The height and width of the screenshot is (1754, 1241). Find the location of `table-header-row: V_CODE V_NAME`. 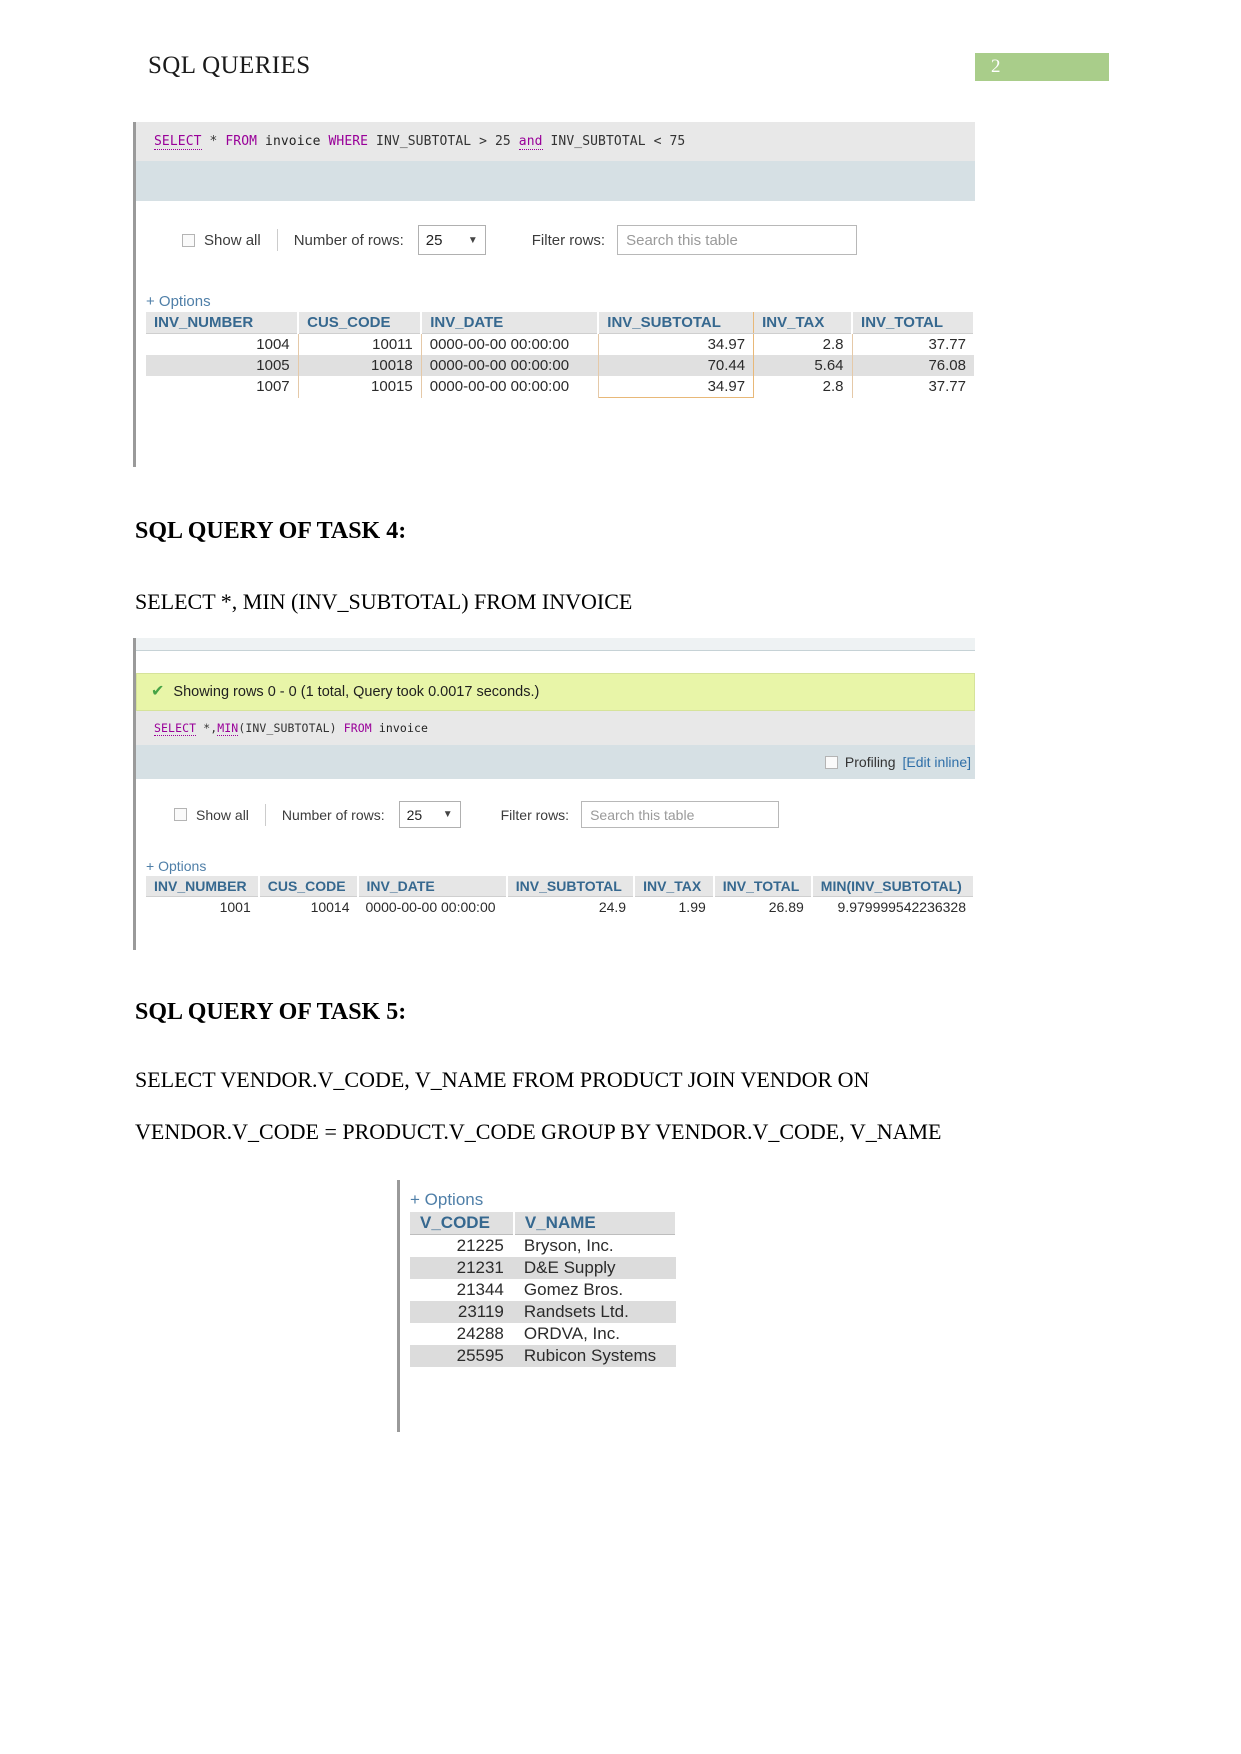

table-header-row: V_CODE V_NAME is located at coordinates (544, 1223).